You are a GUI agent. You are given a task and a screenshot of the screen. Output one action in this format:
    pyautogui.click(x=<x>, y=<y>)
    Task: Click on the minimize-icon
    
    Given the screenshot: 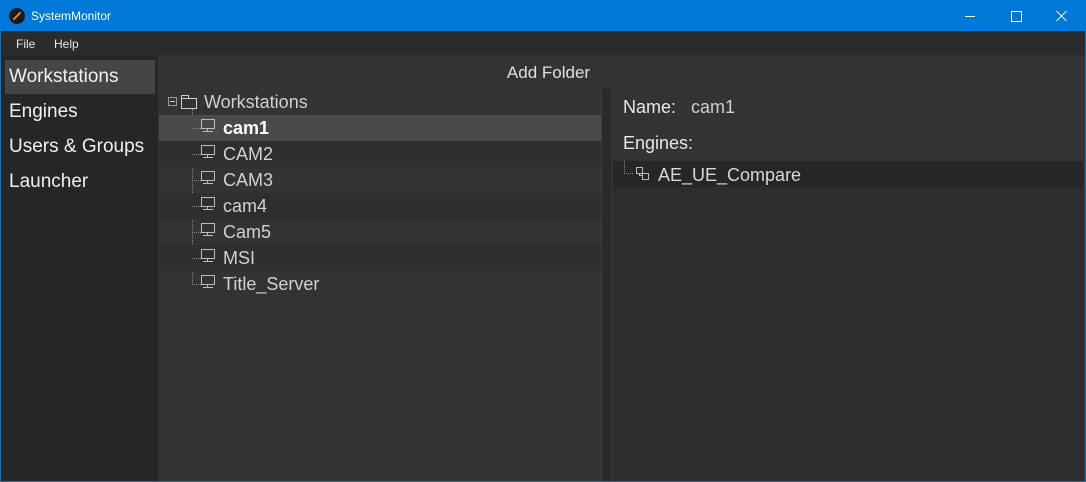 What is the action you would take?
    pyautogui.click(x=970, y=16)
    